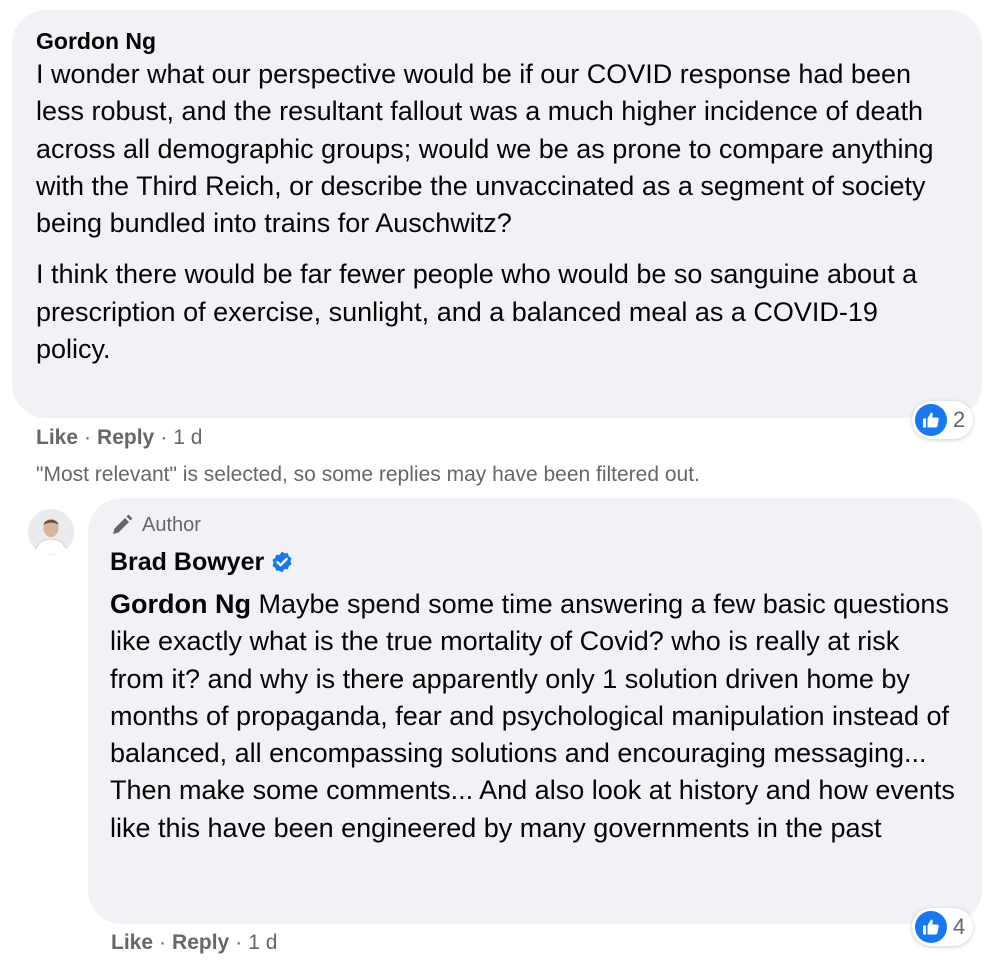 The width and height of the screenshot is (1000, 972). I want to click on comment-actions: Like · Reply · 1 d, so click(119, 438).